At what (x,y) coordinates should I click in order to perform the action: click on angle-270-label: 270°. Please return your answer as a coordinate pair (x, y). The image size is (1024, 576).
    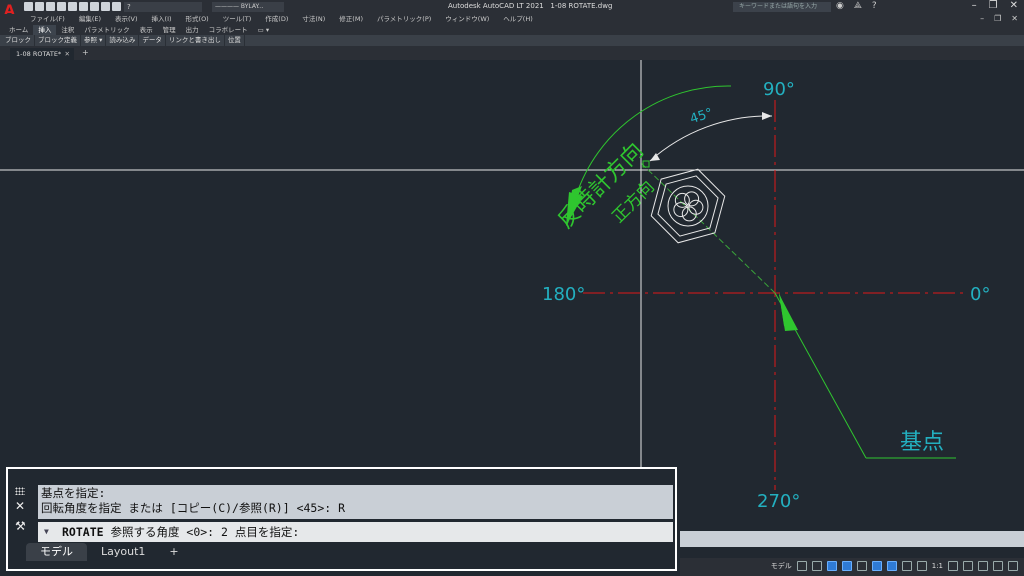
    Looking at the image, I should click on (779, 501).